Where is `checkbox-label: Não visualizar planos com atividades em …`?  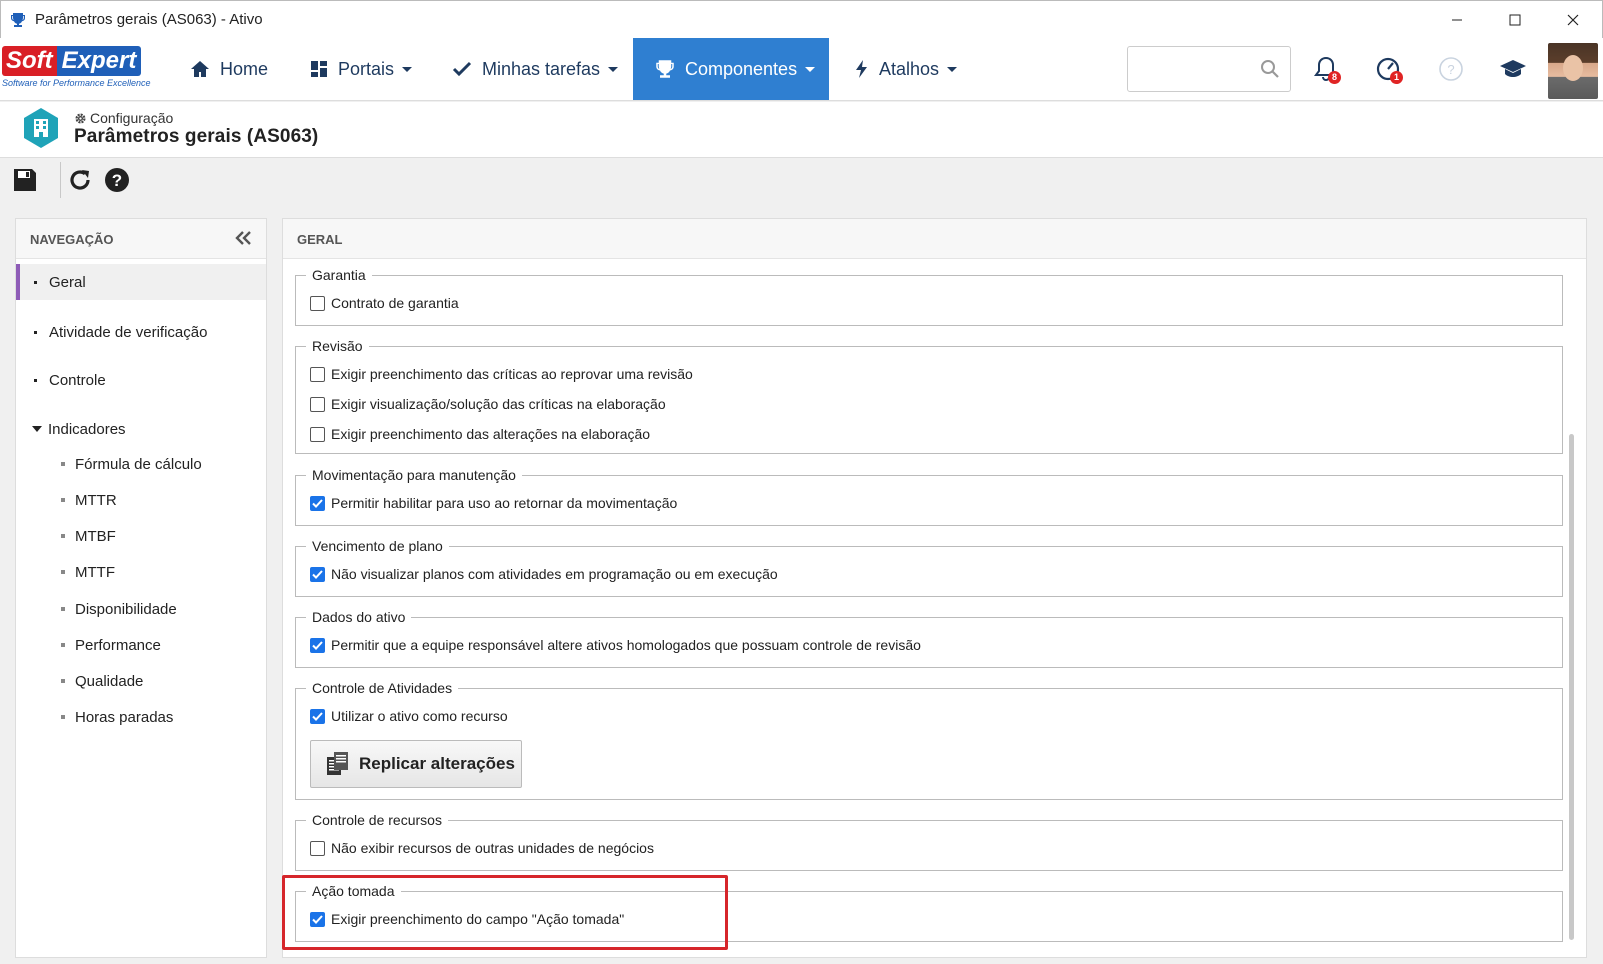 checkbox-label: Não visualizar planos com atividades em … is located at coordinates (554, 574).